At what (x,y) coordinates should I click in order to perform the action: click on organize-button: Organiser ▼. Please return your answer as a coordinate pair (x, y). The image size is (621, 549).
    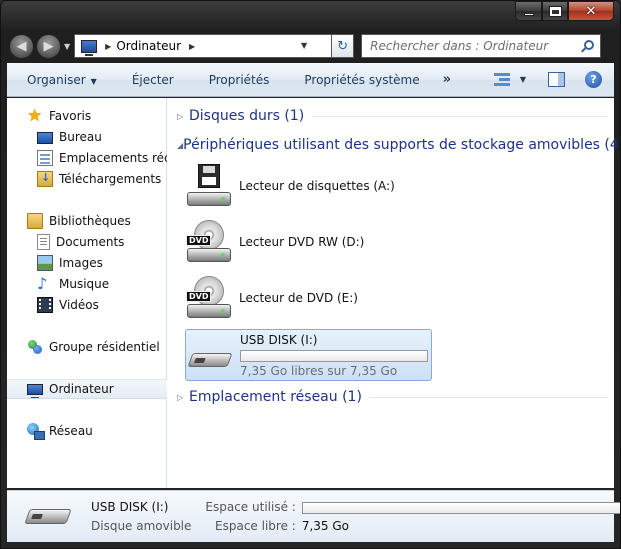
    Looking at the image, I should click on (59, 80).